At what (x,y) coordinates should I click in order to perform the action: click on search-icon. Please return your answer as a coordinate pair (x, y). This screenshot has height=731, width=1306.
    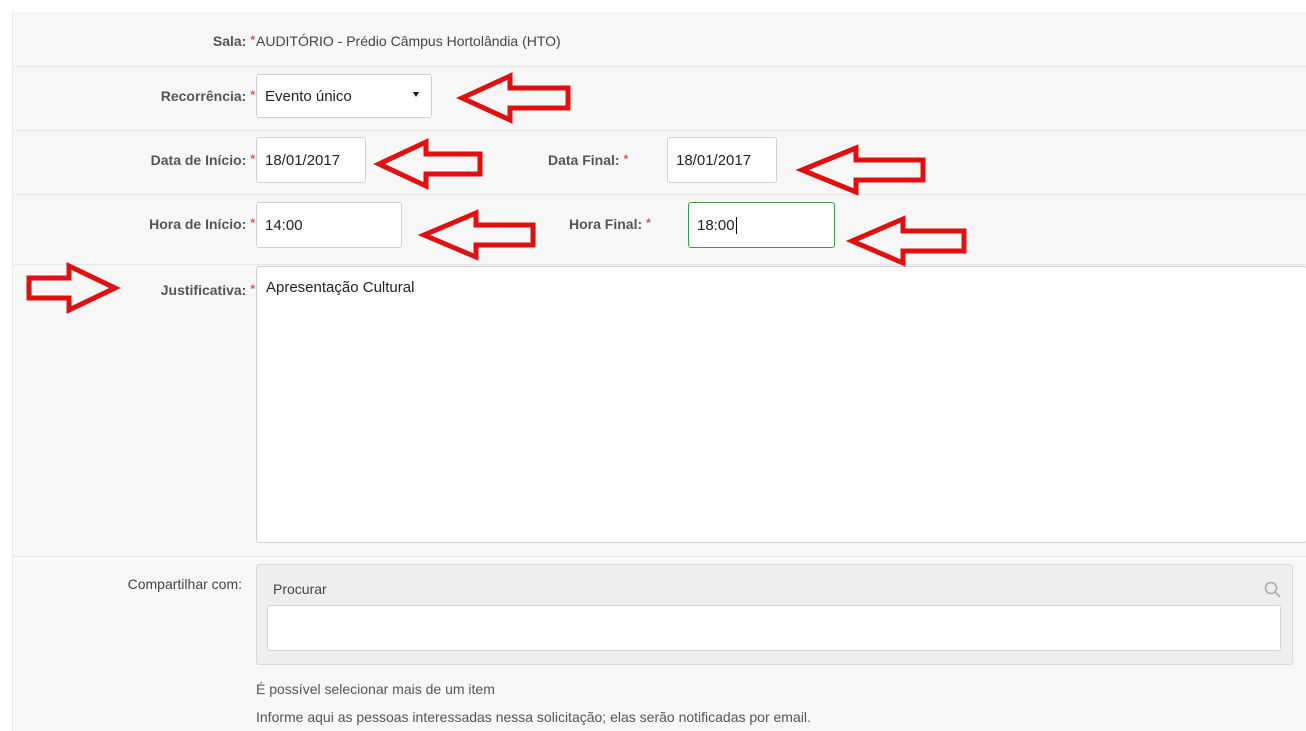
    Looking at the image, I should click on (1273, 590).